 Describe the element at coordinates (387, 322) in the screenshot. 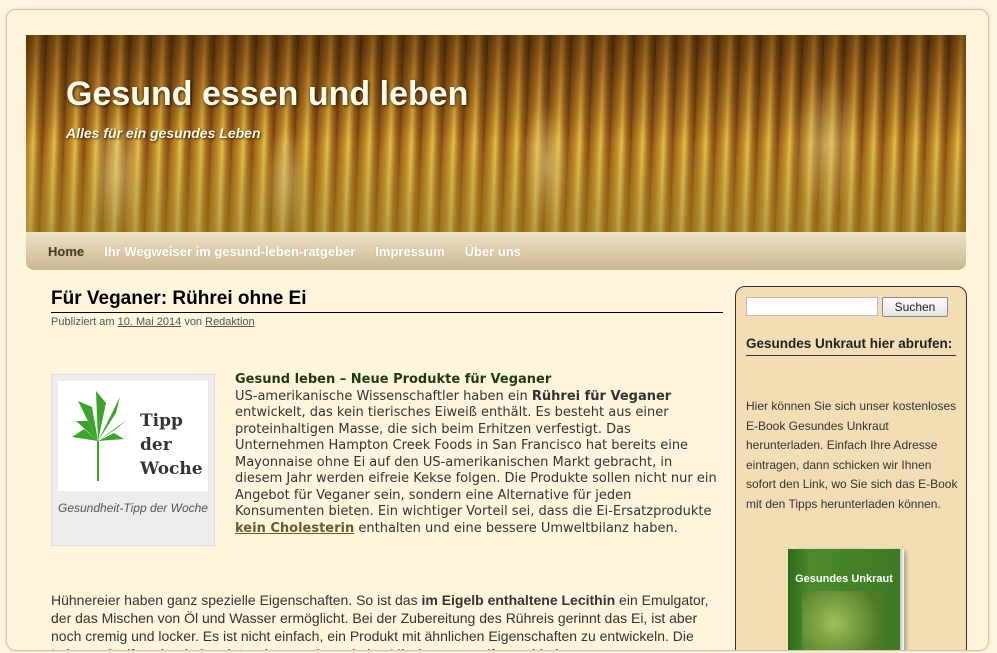

I see `post-meta: Publiziert am 10. Mai 2014 von Redaktion` at that location.